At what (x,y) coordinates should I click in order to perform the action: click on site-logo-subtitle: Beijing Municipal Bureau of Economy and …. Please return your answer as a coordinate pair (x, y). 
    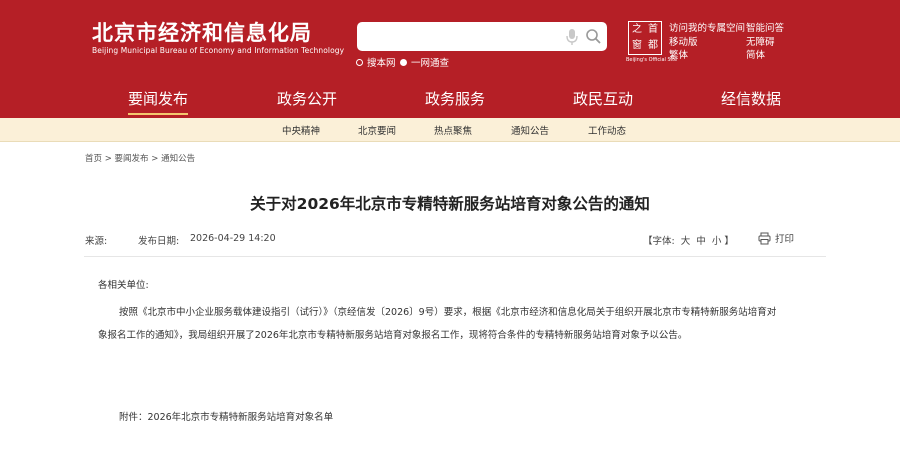
    Looking at the image, I should click on (218, 50).